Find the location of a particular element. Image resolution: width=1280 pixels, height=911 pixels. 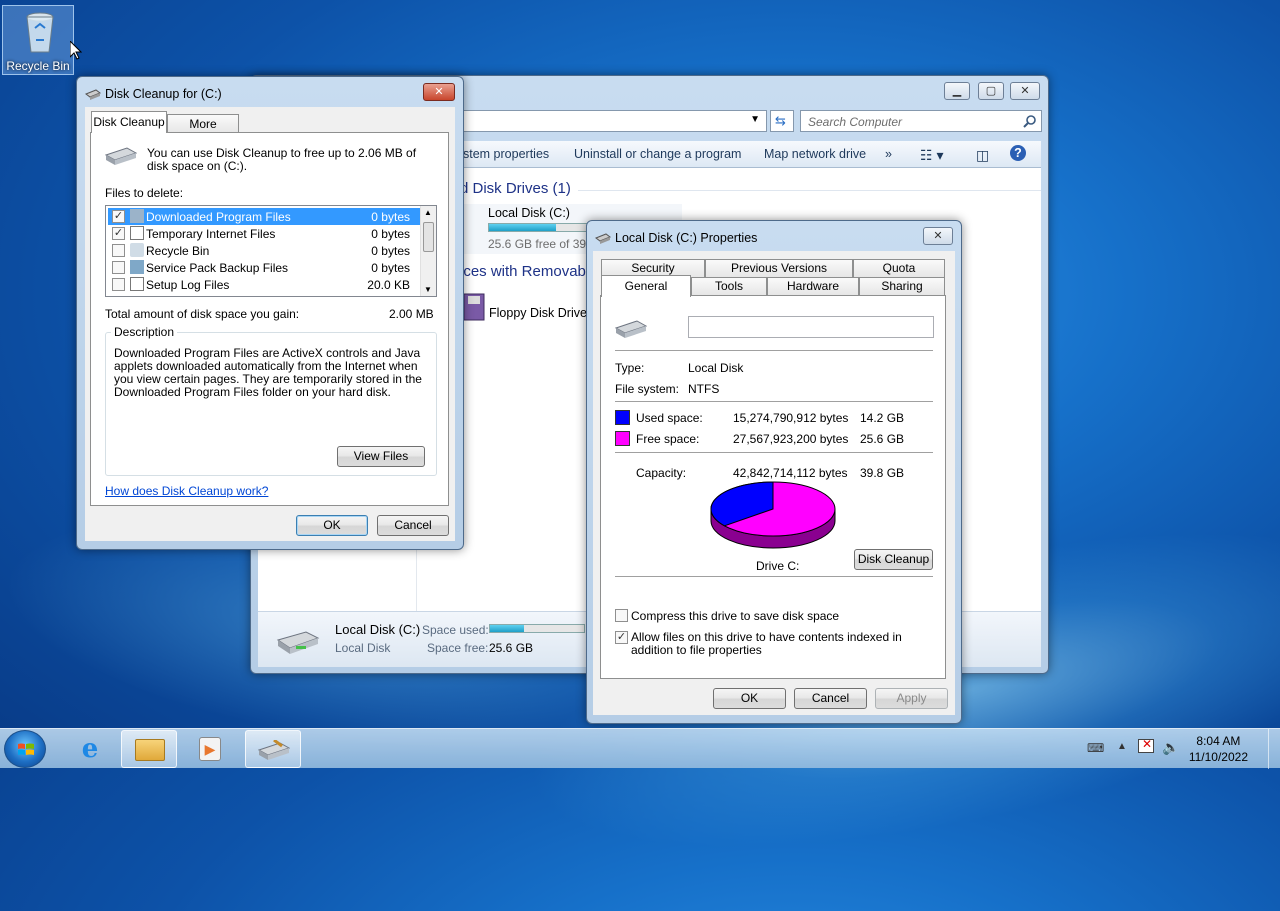

windows-explorer-taskbar-button is located at coordinates (149, 749).